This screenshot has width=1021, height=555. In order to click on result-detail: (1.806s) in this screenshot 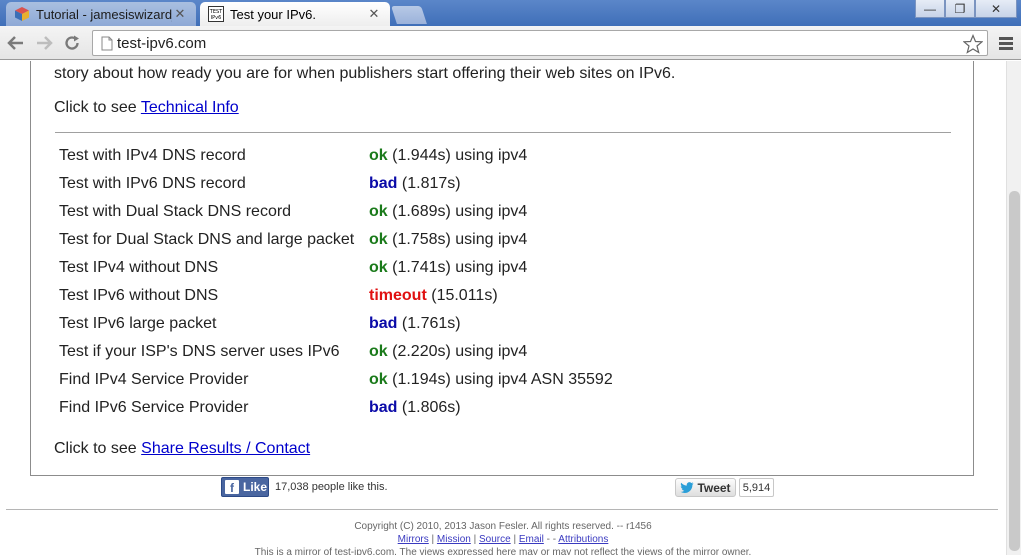, I will do `click(431, 407)`.